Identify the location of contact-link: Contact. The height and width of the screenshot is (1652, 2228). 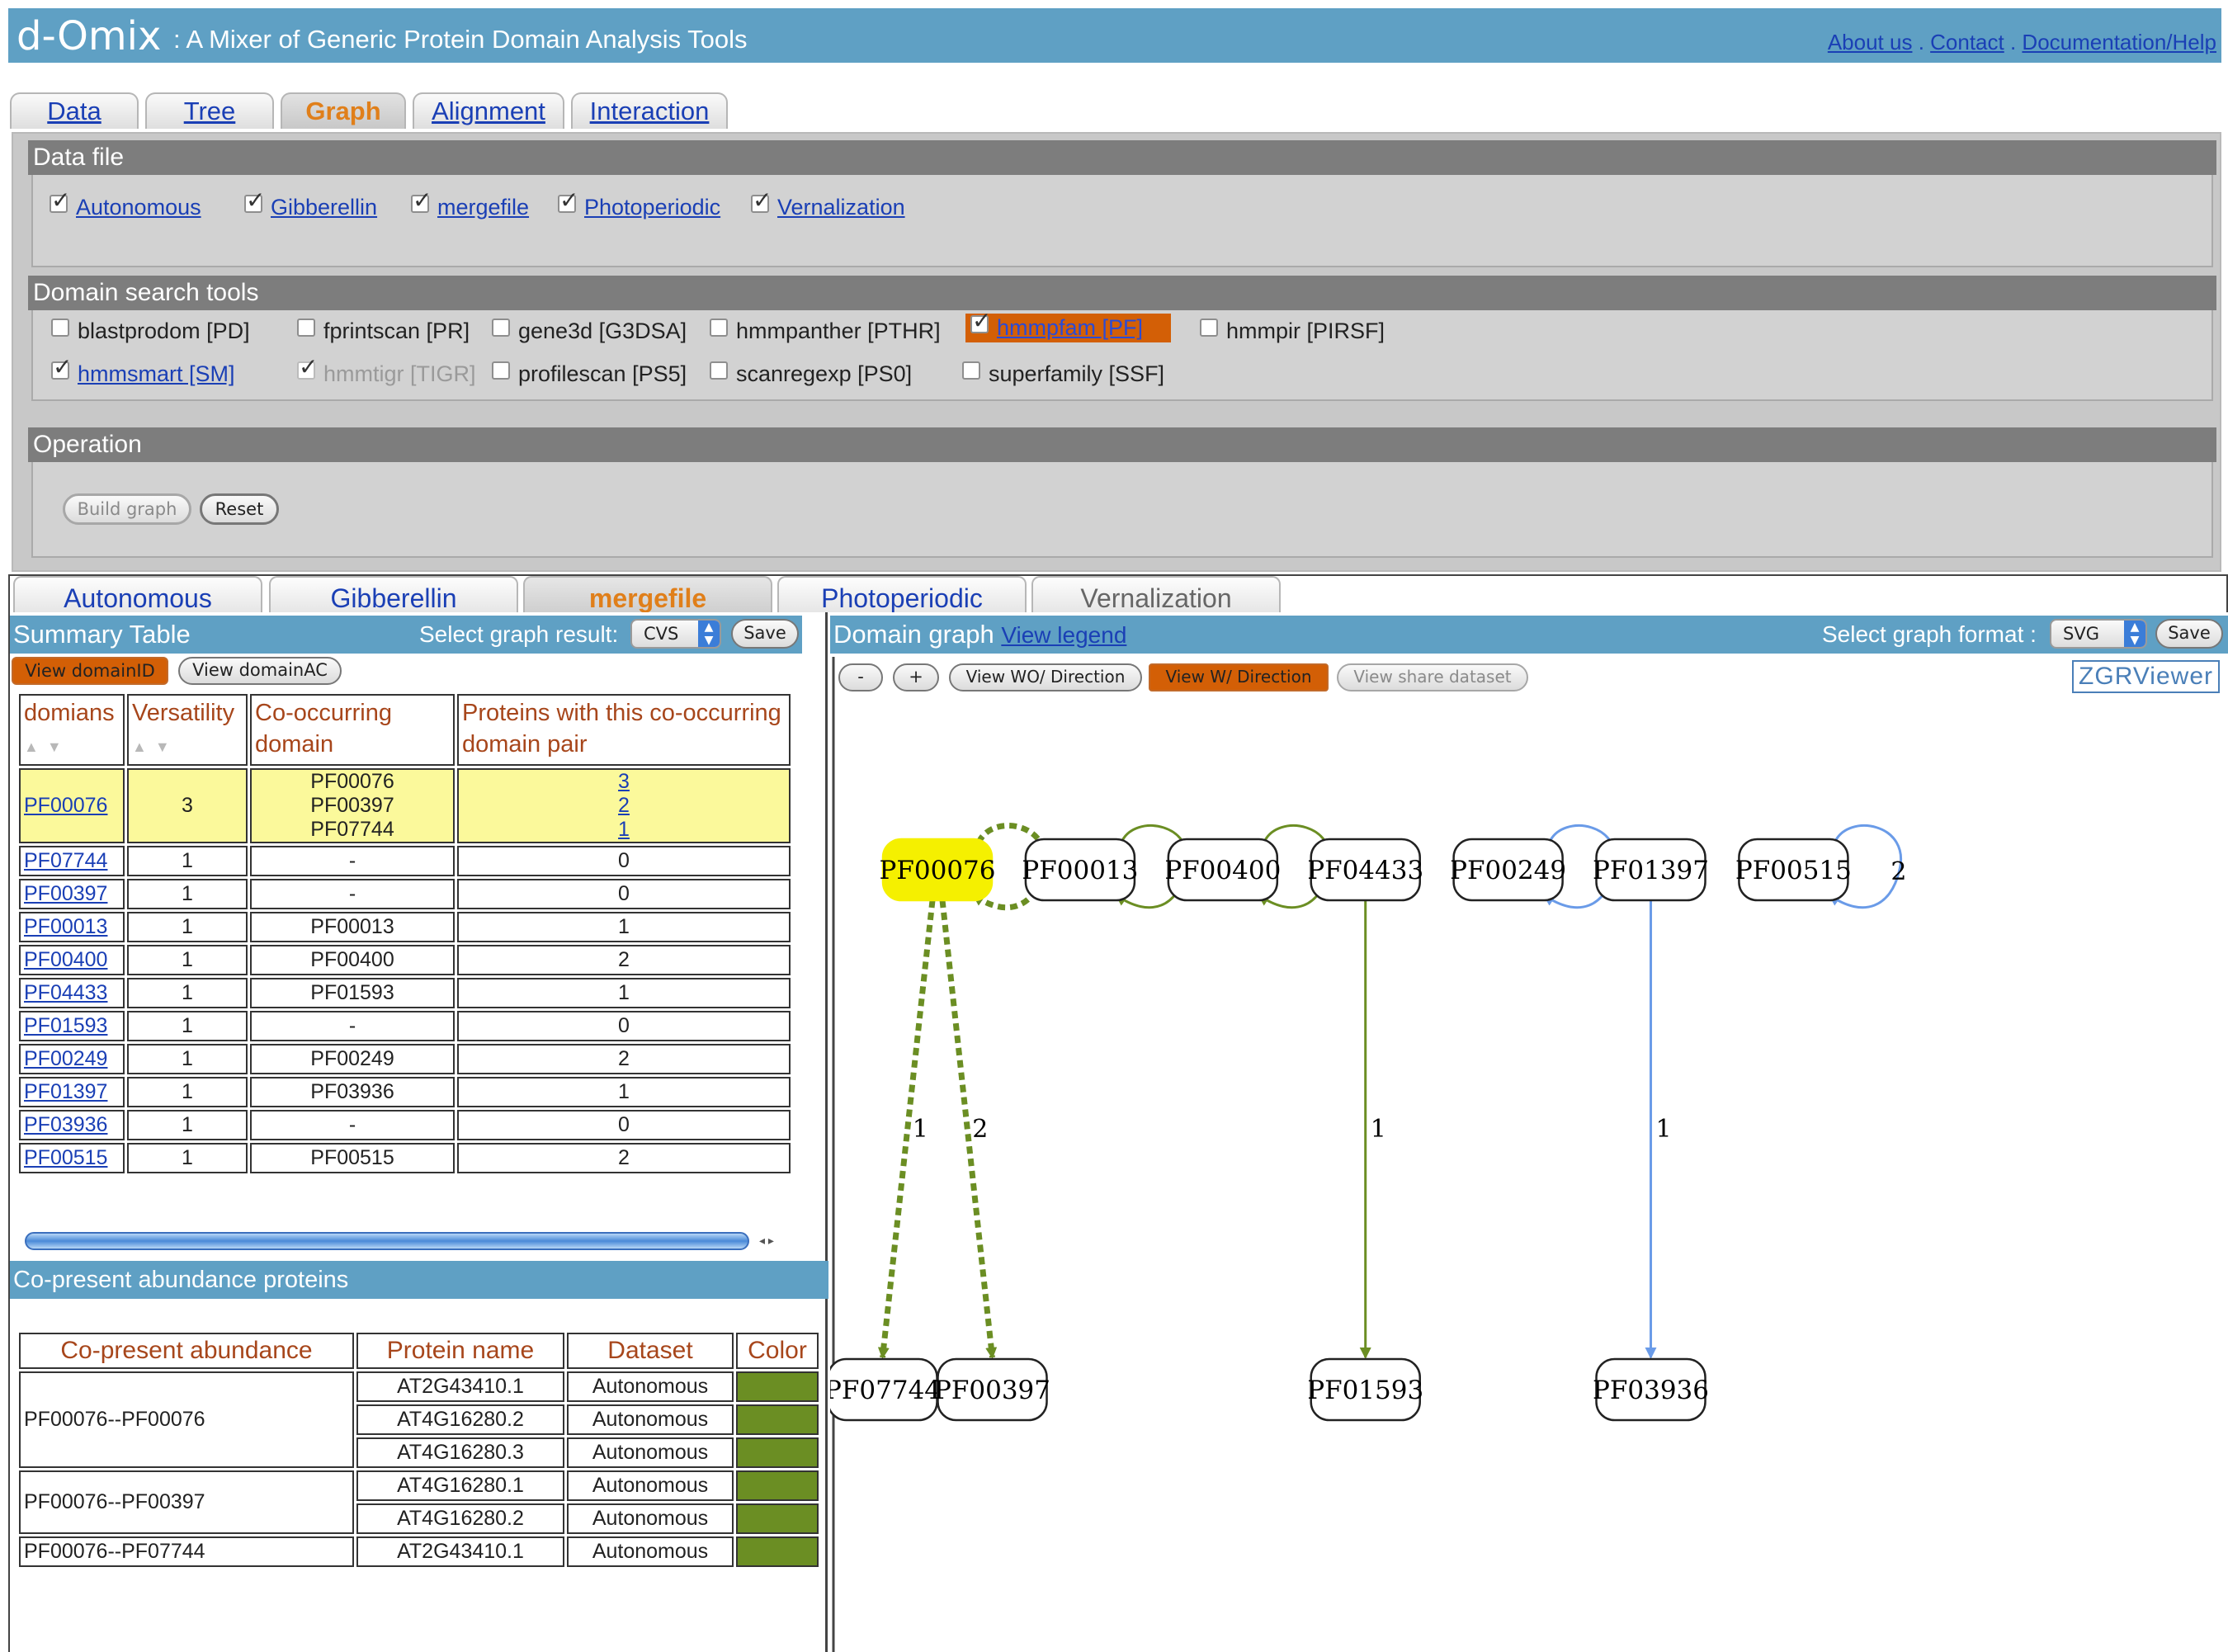
(1967, 42).